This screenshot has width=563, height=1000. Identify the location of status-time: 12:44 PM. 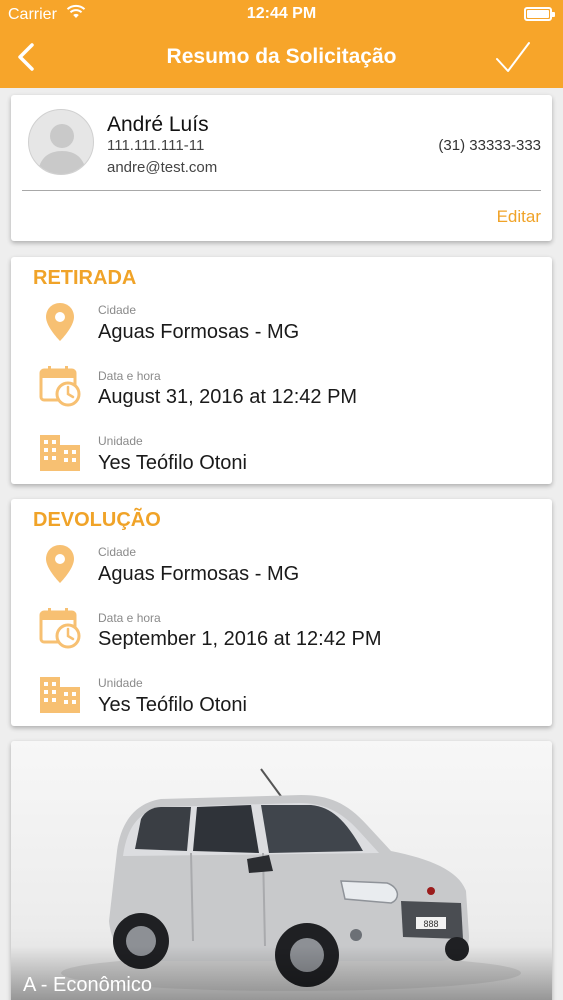
(281, 13).